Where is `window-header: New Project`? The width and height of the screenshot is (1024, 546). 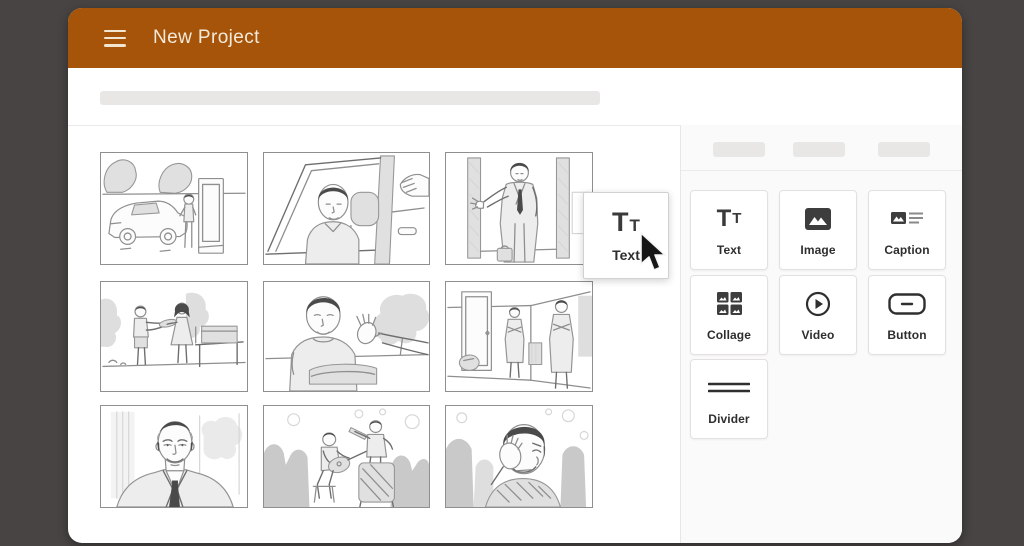 window-header: New Project is located at coordinates (515, 38).